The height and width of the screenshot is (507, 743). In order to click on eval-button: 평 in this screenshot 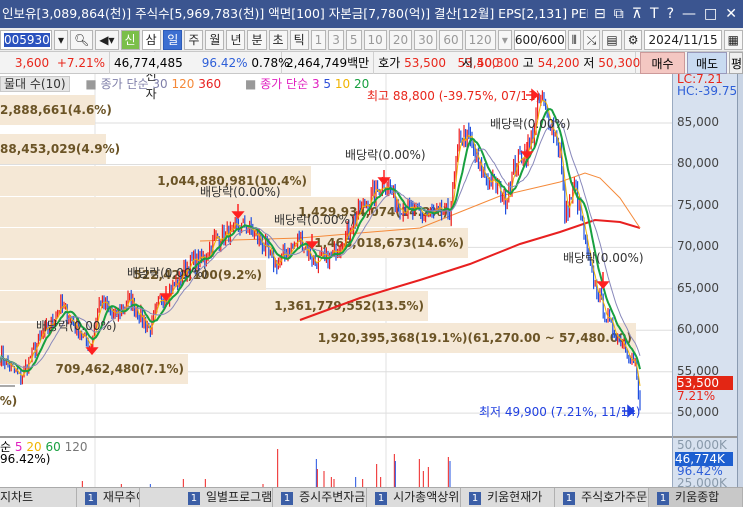, I will do `click(736, 62)`.